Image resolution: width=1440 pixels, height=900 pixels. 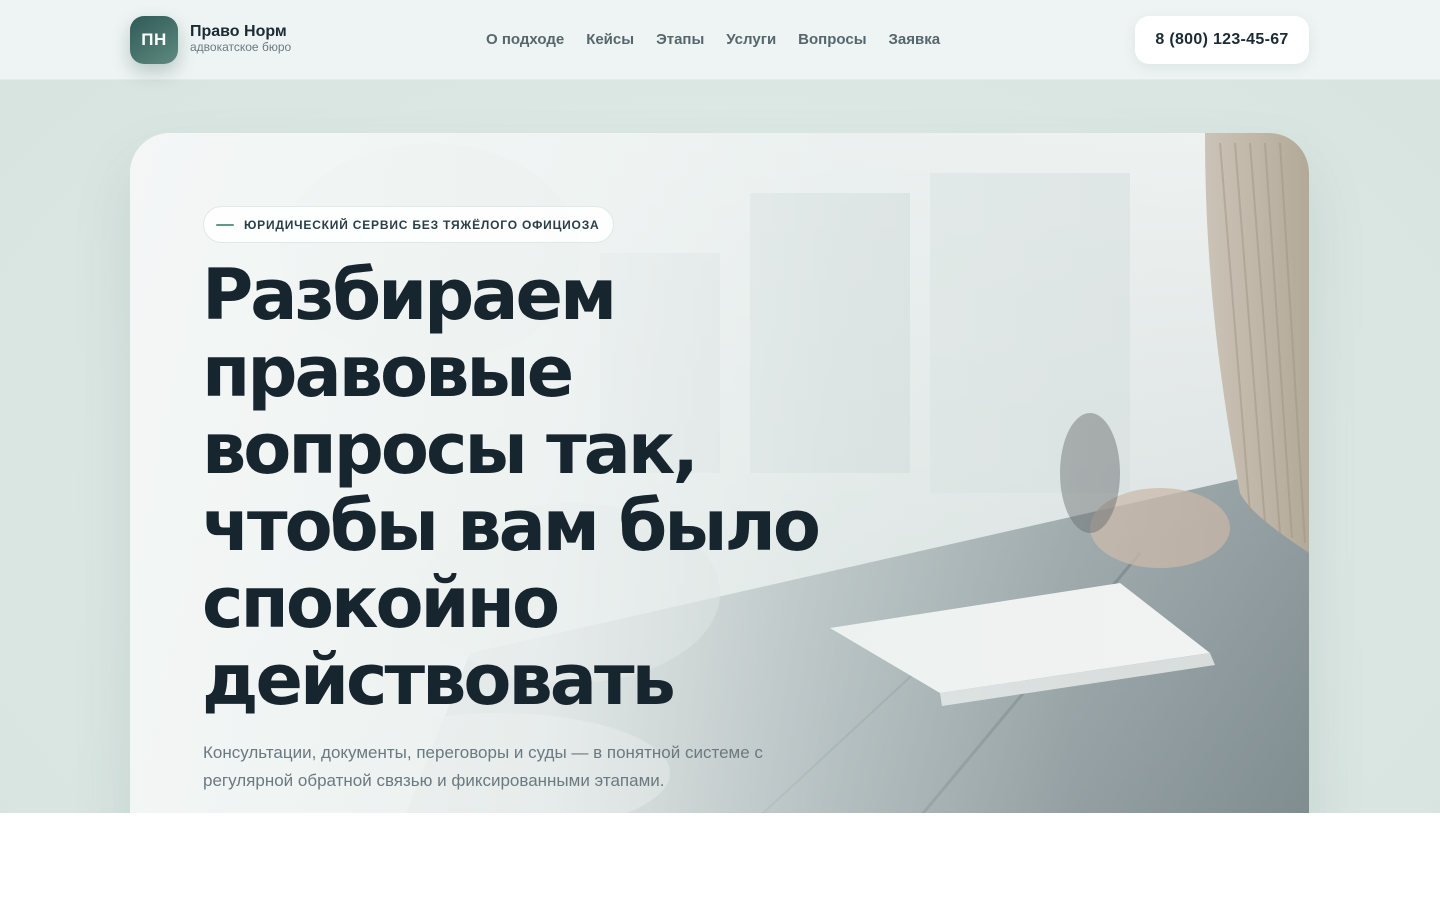 What do you see at coordinates (439, 680) in the screenshot?
I see `hero-title-line: действовать` at bounding box center [439, 680].